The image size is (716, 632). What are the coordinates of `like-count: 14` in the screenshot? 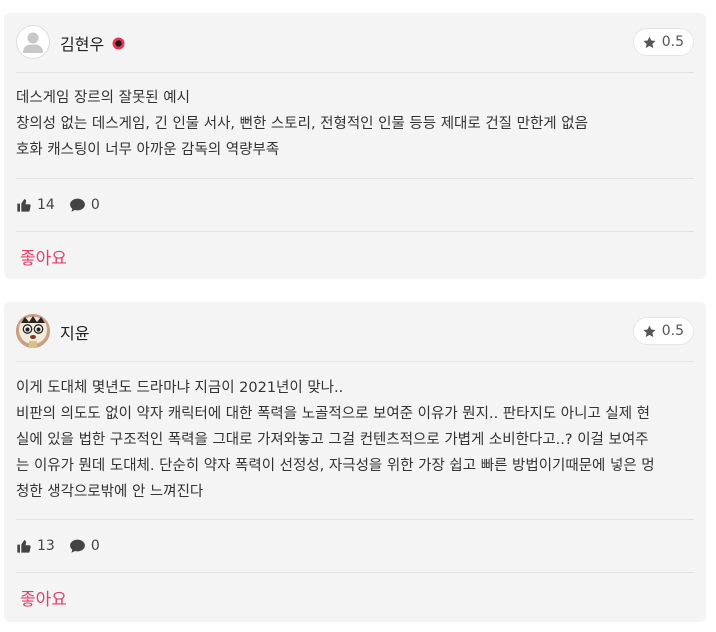 It's located at (35, 205).